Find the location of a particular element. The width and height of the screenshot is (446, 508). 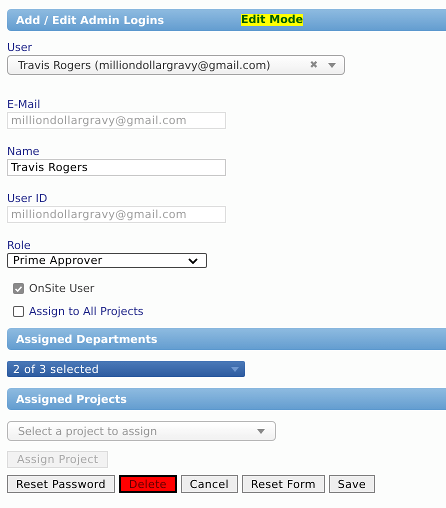

action-button: Reset Password is located at coordinates (61, 484).